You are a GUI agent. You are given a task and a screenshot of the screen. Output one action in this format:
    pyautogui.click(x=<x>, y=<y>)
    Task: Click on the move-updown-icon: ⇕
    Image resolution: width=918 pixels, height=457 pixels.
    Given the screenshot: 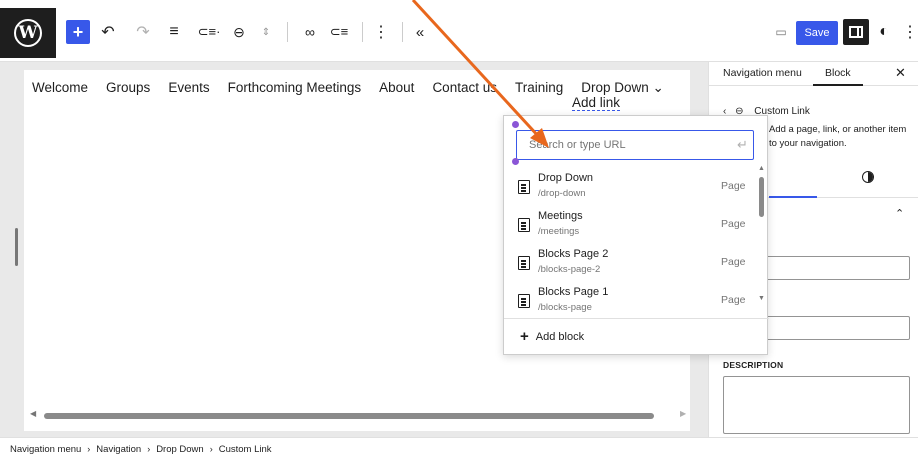 What is the action you would take?
    pyautogui.click(x=266, y=32)
    